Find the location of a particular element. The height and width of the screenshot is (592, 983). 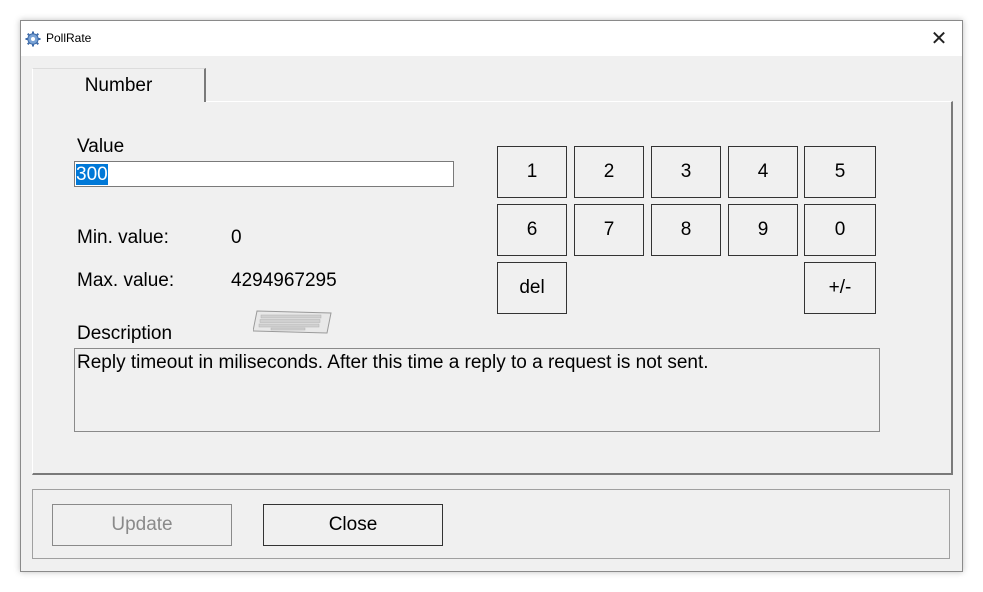

key-3: 3 is located at coordinates (686, 172).